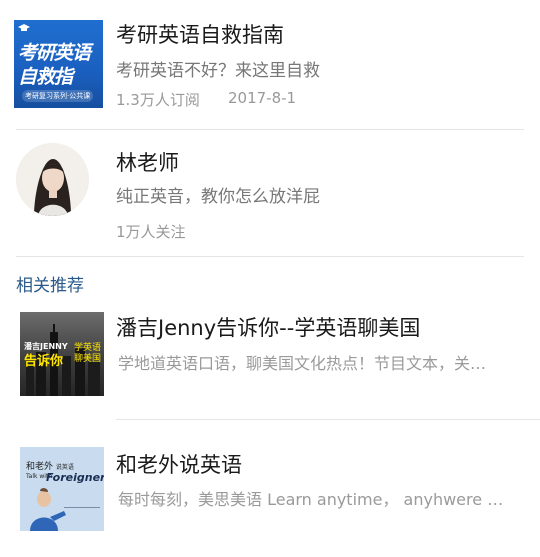 This screenshot has height=557, width=540. Describe the element at coordinates (58, 96) in the screenshot. I see `cover-tag: 考研复习系列·公共课` at that location.